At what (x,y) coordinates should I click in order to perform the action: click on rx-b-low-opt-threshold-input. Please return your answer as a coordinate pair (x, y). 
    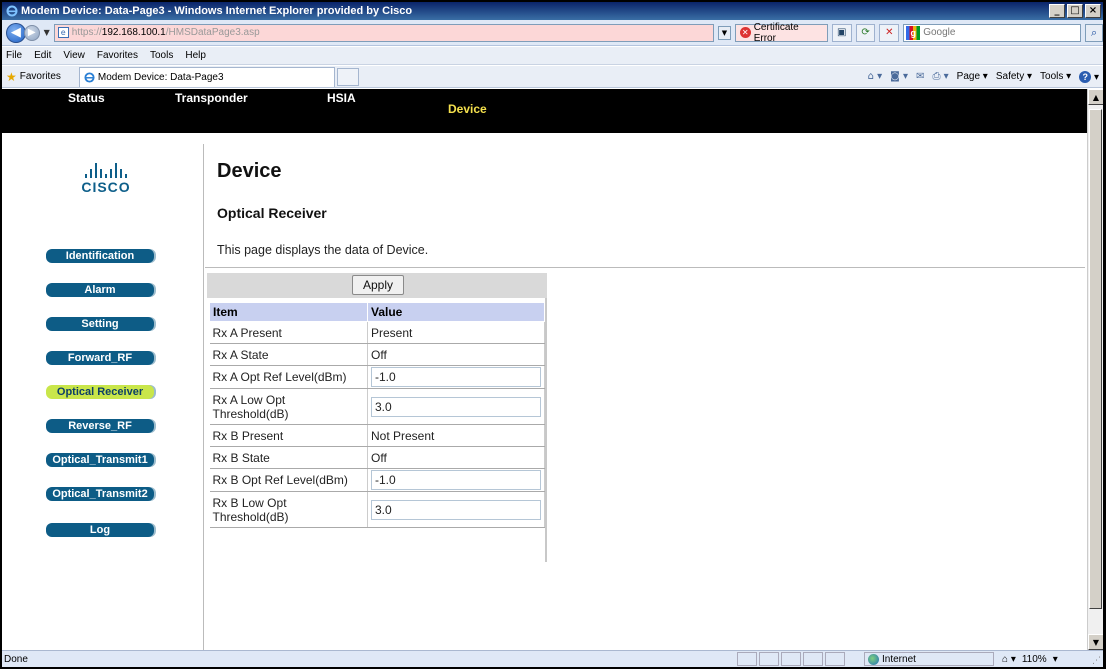
    Looking at the image, I should click on (456, 509).